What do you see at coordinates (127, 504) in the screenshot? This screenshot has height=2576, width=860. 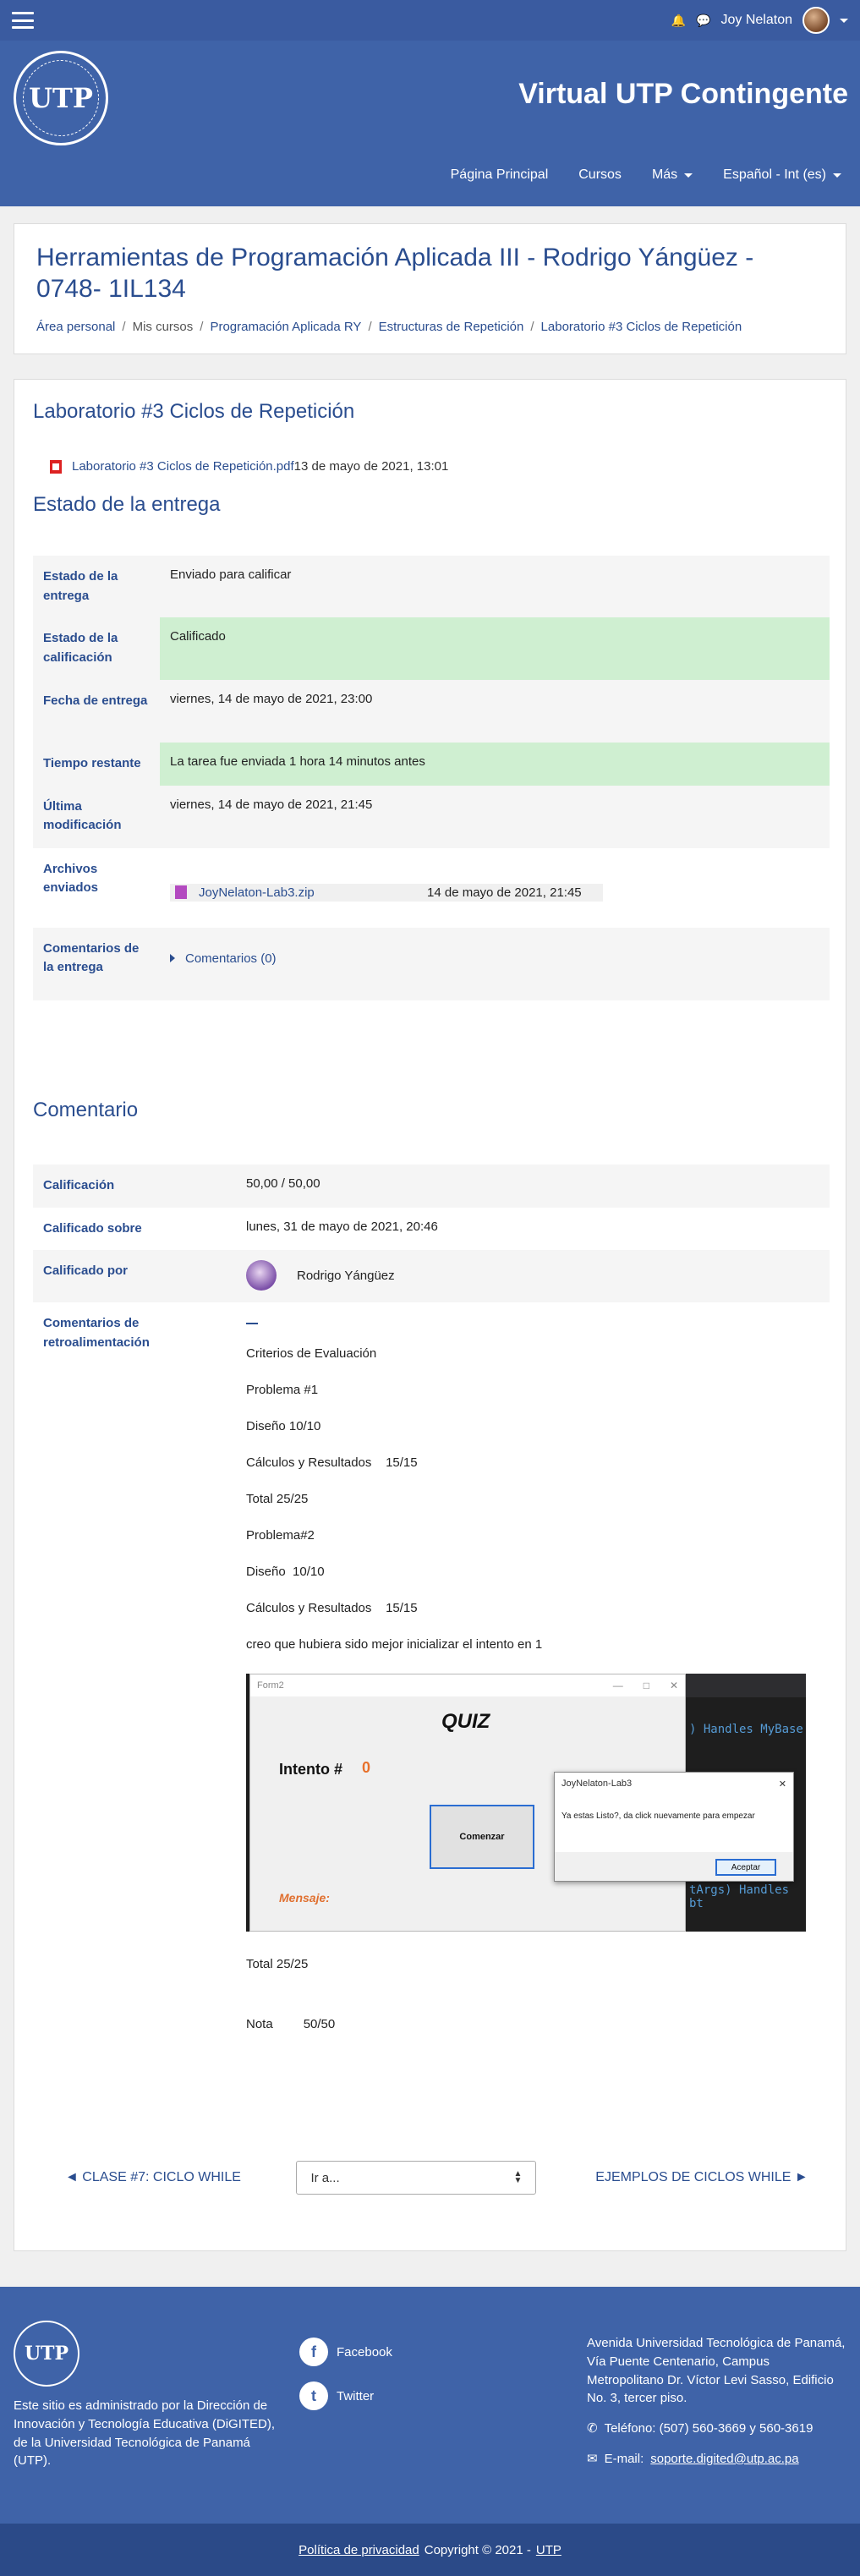 I see `status-heading: Estado de la entrega` at bounding box center [127, 504].